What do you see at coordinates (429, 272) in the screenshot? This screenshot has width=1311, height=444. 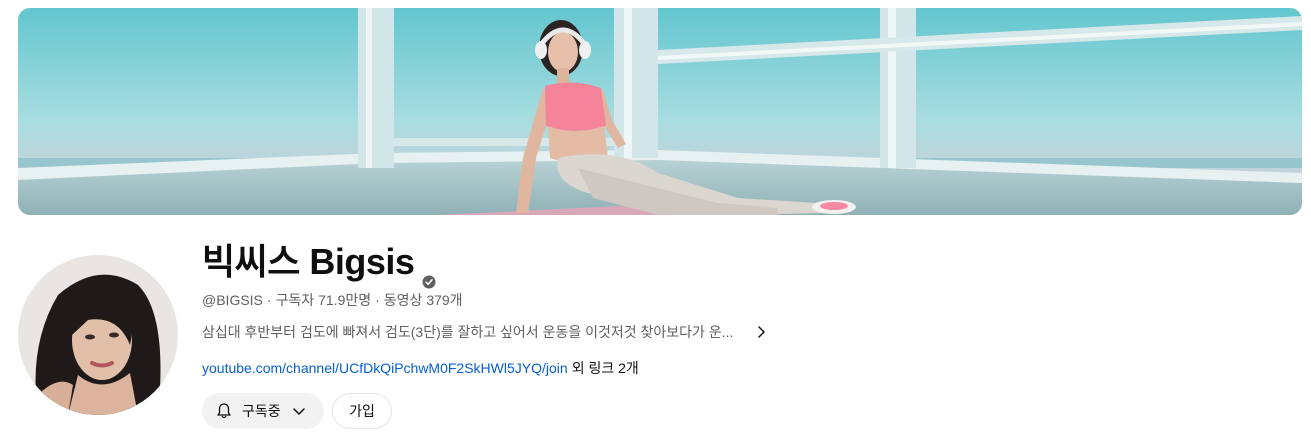 I see `verified-check-icon` at bounding box center [429, 272].